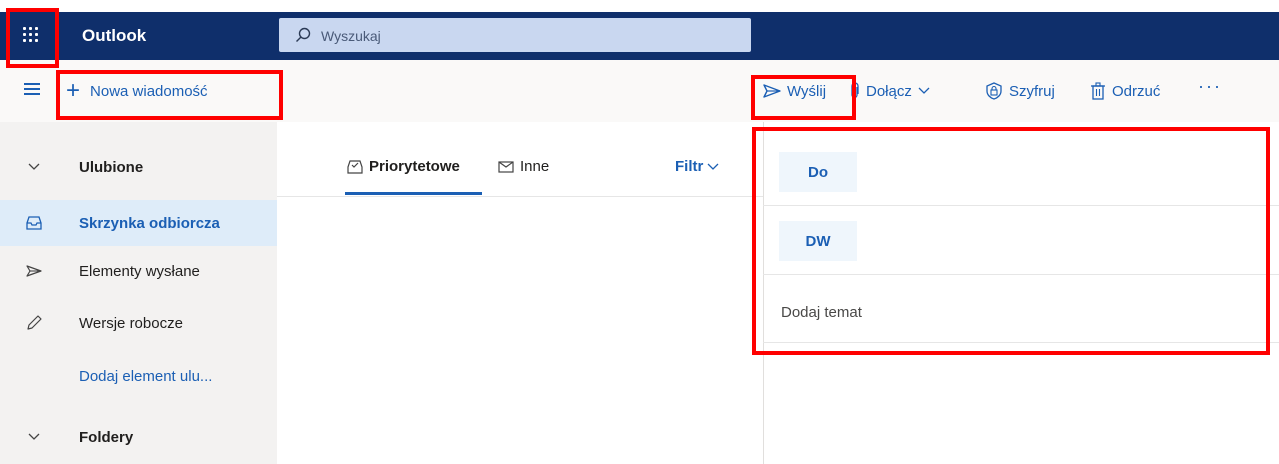 The width and height of the screenshot is (1279, 464). Describe the element at coordinates (535, 166) in the screenshot. I see `tab-other-label: Inne` at that location.